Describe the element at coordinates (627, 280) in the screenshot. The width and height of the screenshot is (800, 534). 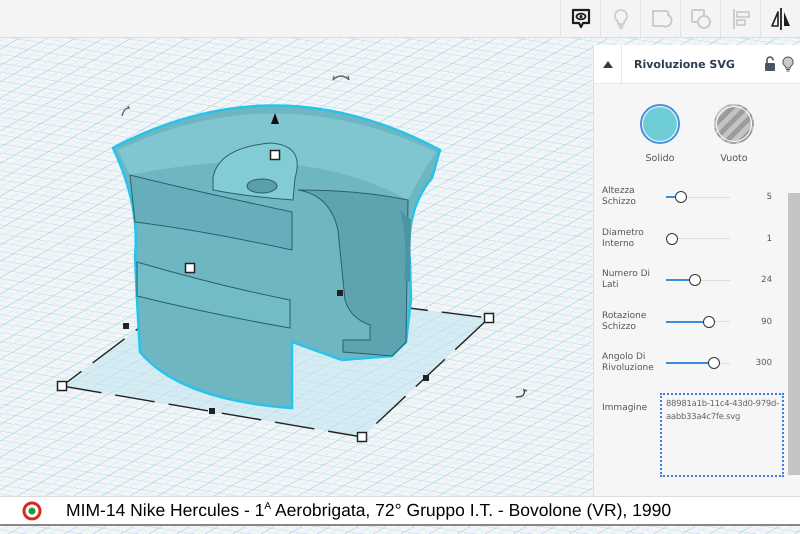
I see `parameter-label: Numero Di Lati` at that location.